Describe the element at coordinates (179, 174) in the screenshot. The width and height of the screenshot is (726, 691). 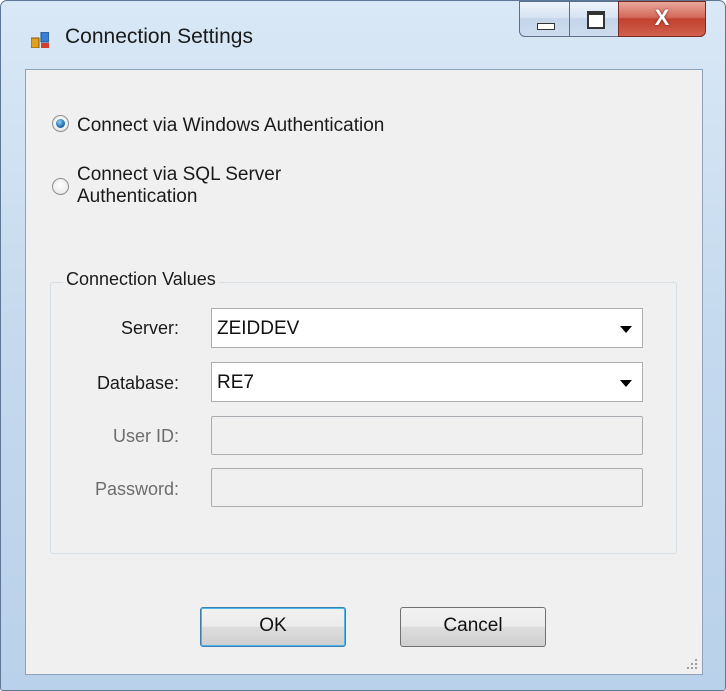
I see `radio-sql-auth-label-line1: Connect via SQL Server` at that location.